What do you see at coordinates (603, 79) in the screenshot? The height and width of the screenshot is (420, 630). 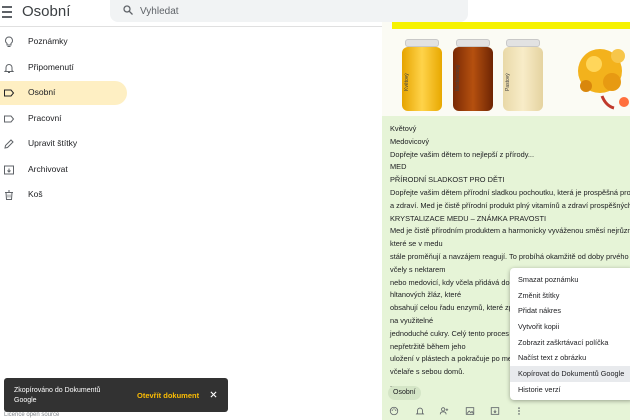 I see `honeycomb-picture` at bounding box center [603, 79].